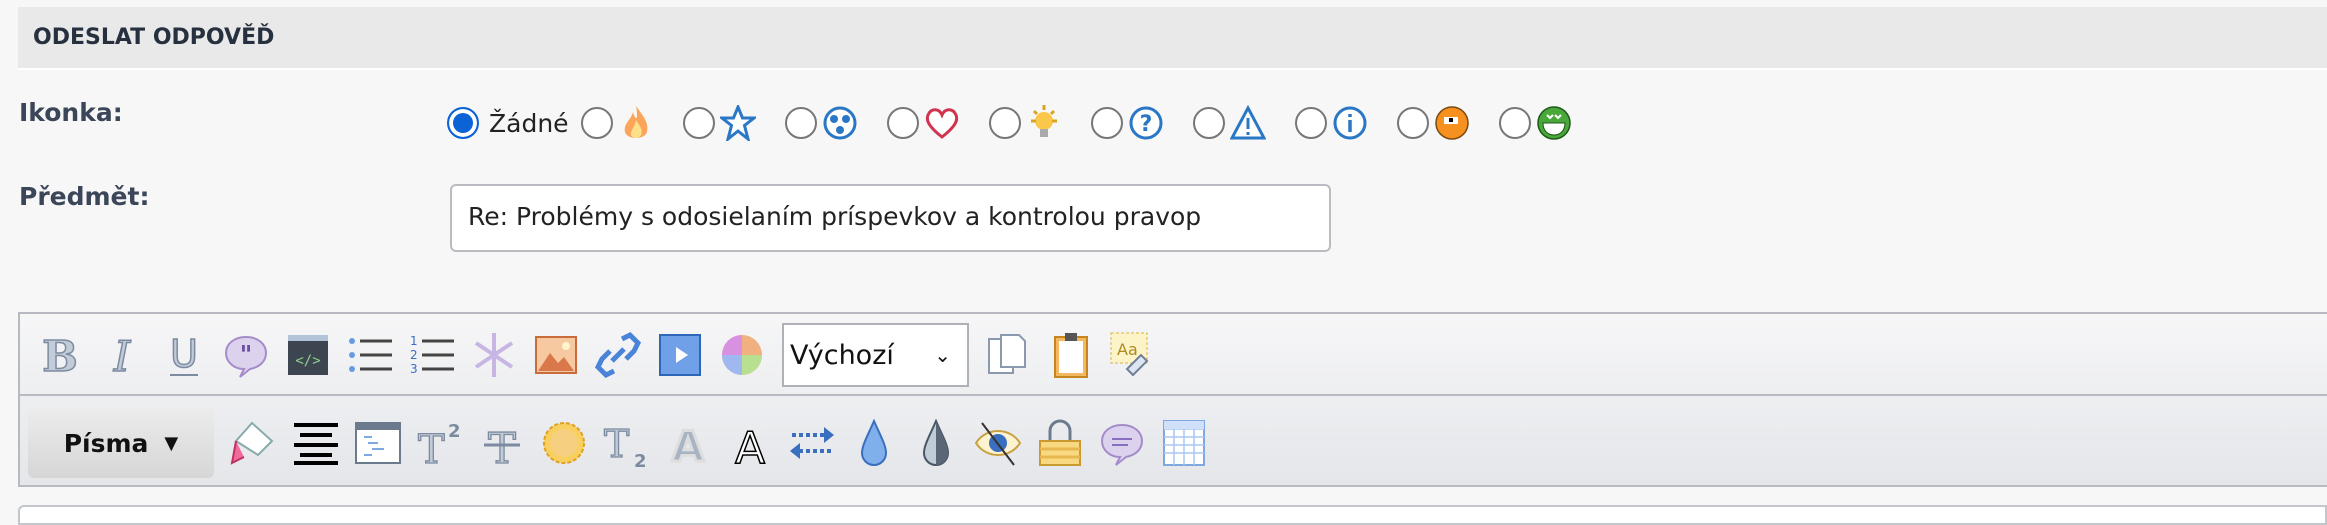 Image resolution: width=2327 pixels, height=525 pixels. I want to click on italic-icon: I, so click(122, 355).